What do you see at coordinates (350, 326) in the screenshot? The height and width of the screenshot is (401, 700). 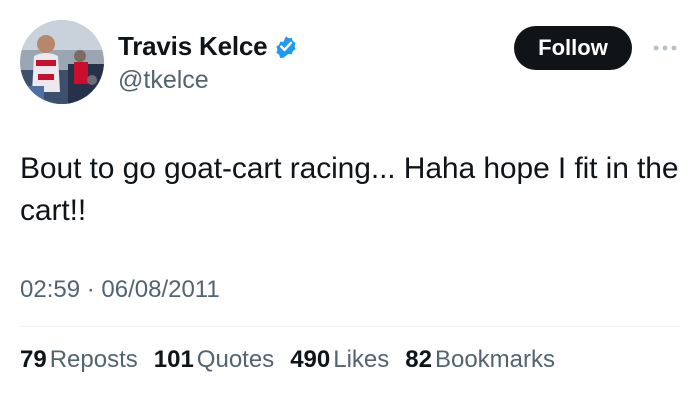 I see `divider` at bounding box center [350, 326].